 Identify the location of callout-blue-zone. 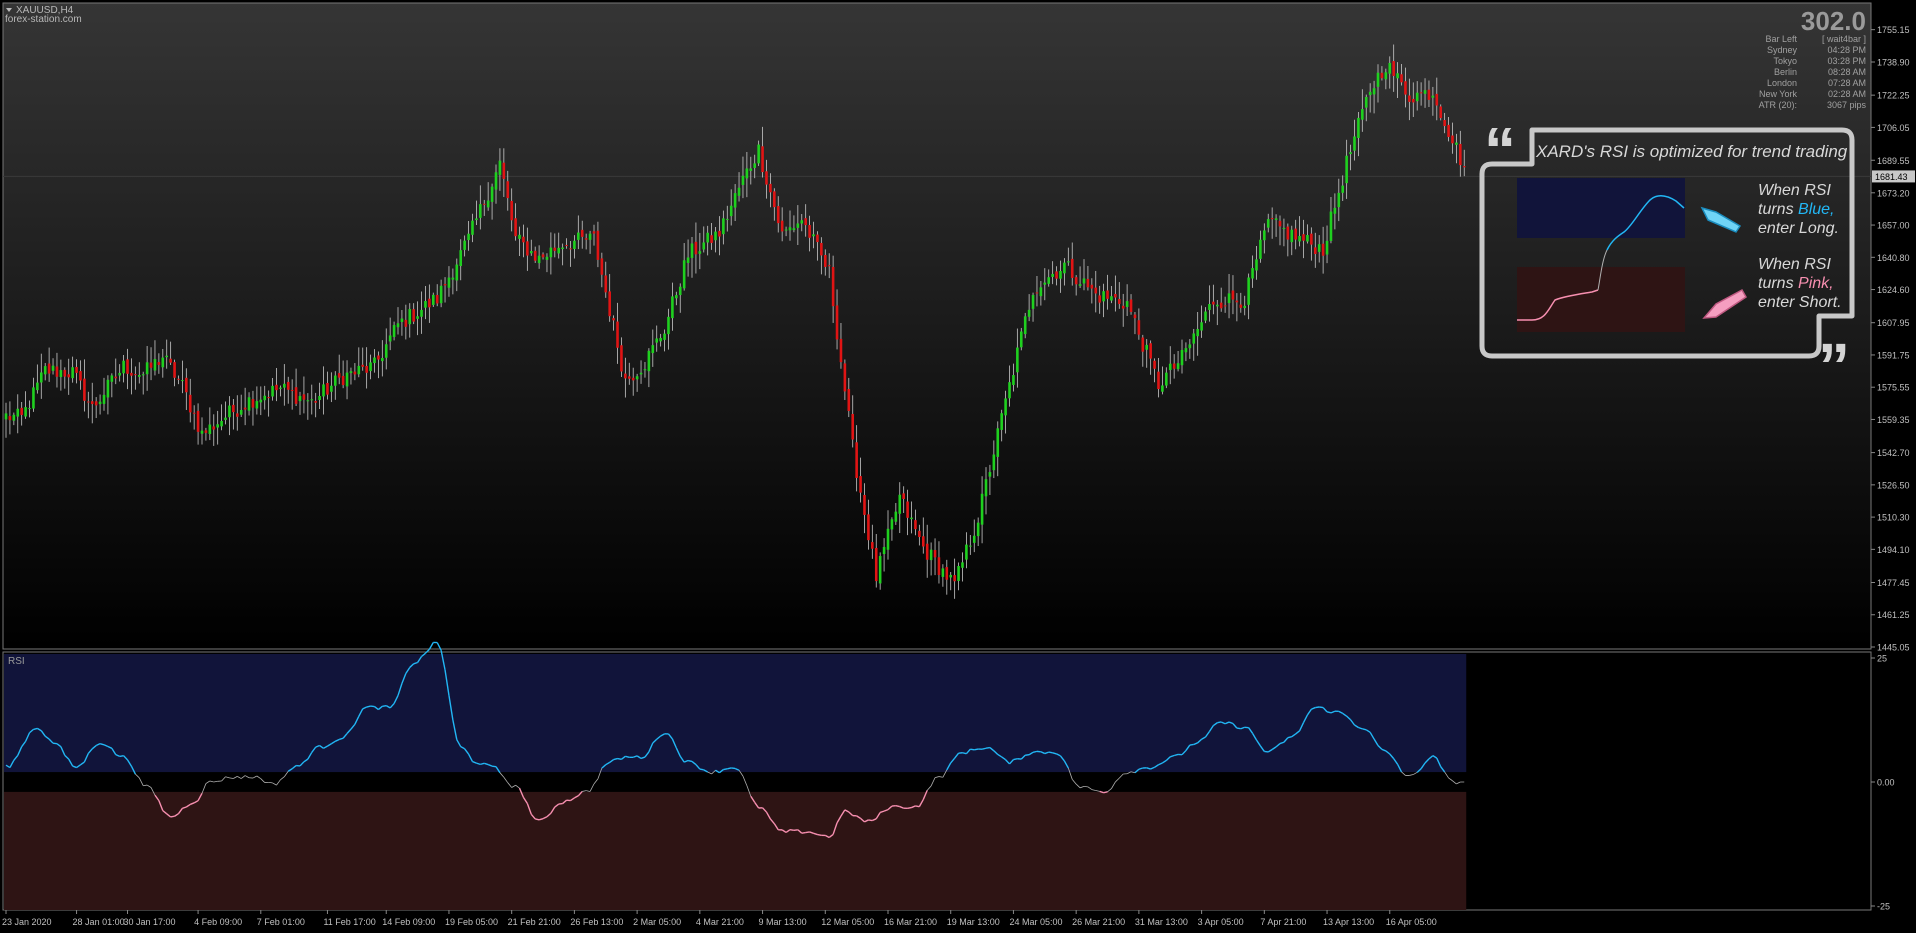
(1601, 208).